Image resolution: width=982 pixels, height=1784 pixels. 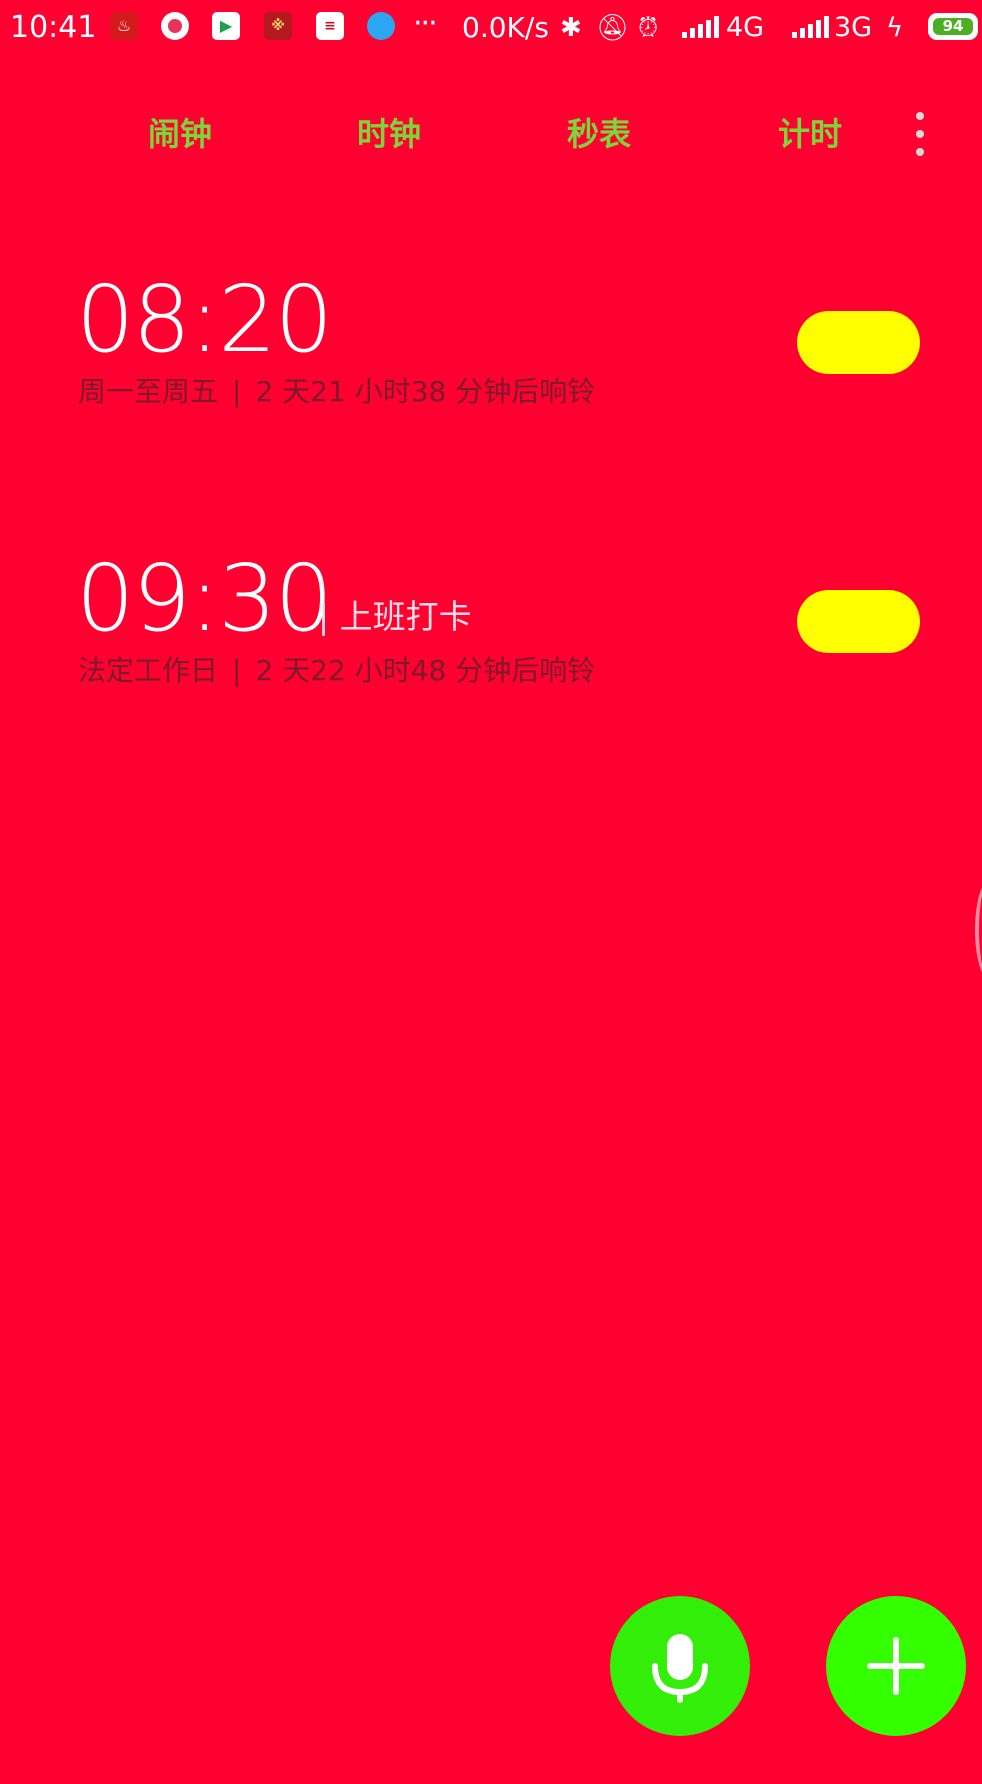 I want to click on voice-alarm-button, so click(x=680, y=1666).